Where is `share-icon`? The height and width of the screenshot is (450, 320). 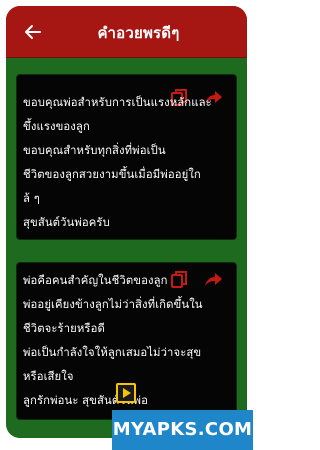
share-icon is located at coordinates (213, 279).